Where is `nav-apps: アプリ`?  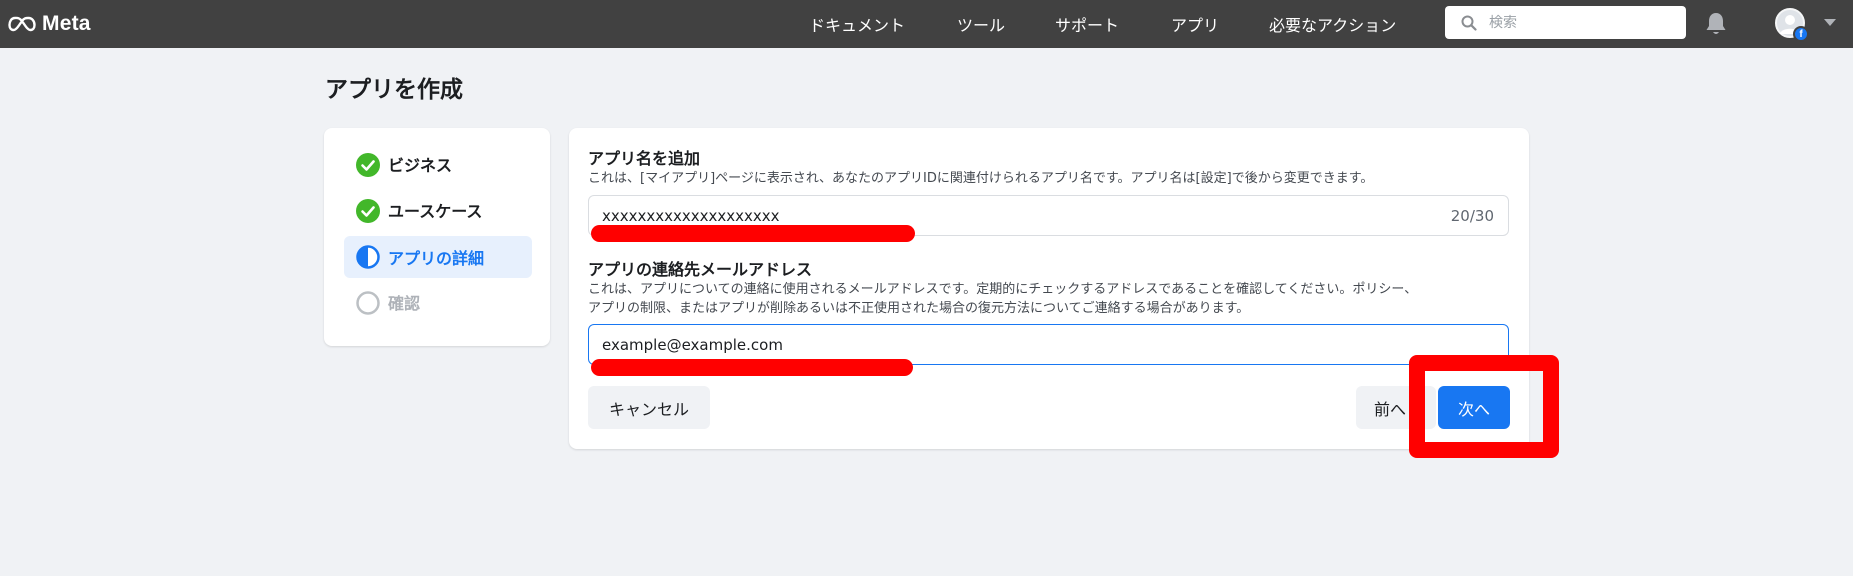
nav-apps: アプリ is located at coordinates (1195, 24).